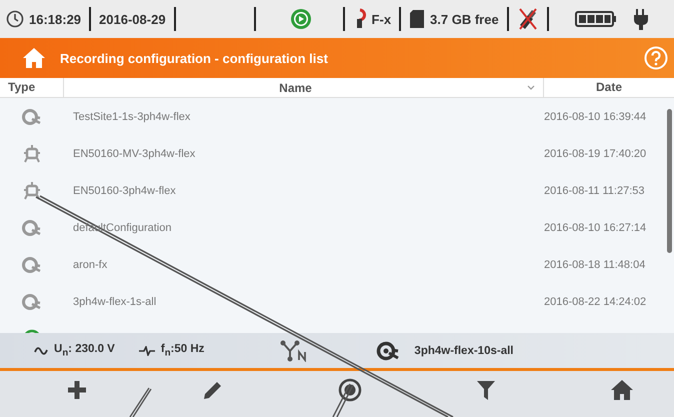 This screenshot has width=674, height=417. I want to click on scrollbar, so click(669, 181).